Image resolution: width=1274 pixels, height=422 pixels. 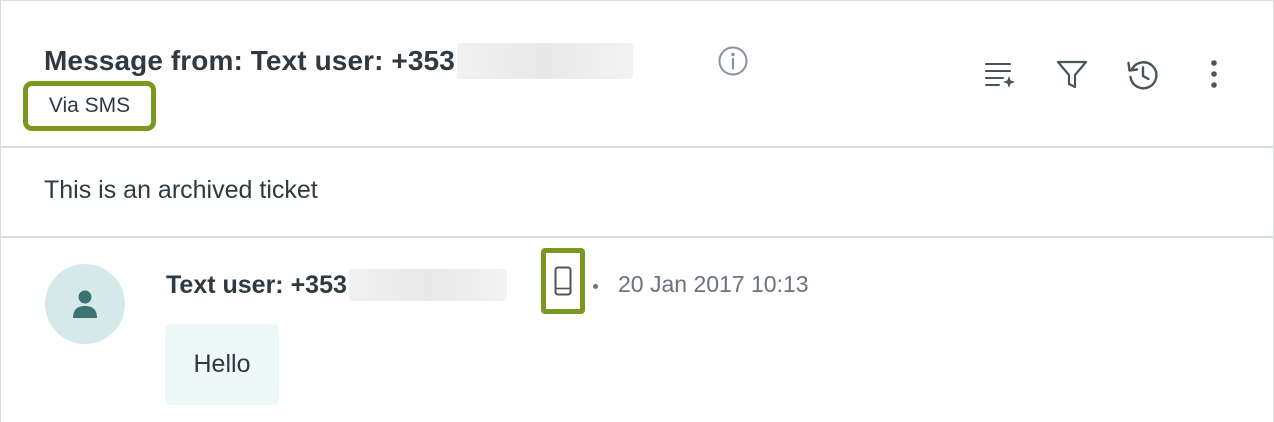 I want to click on user-icon, so click(x=85, y=304).